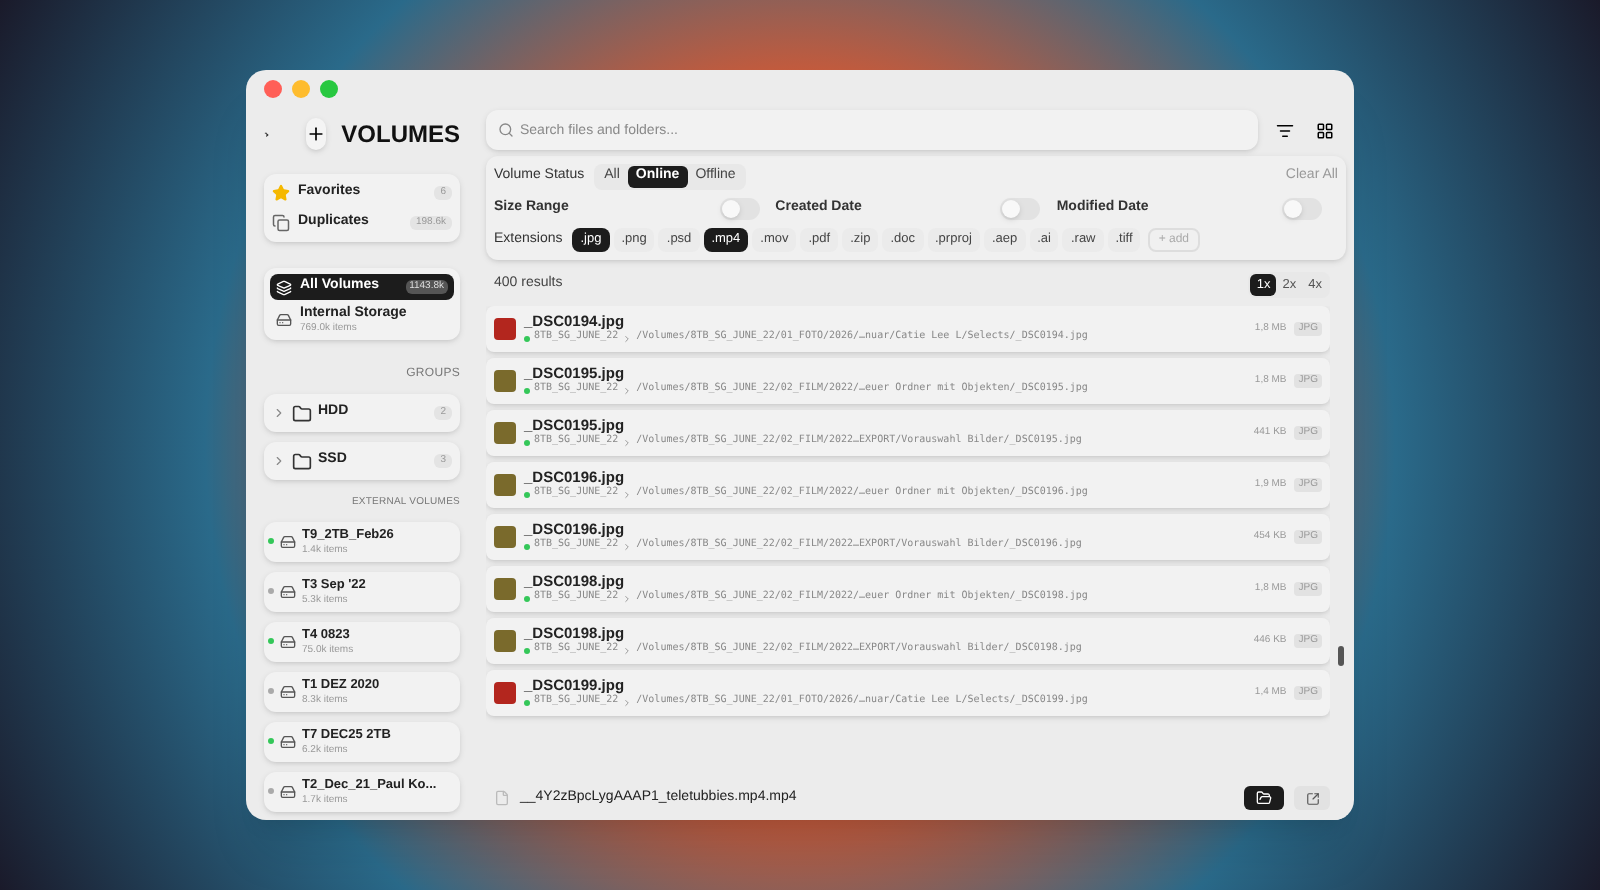 The height and width of the screenshot is (890, 1600). Describe the element at coordinates (400, 135) in the screenshot. I see `app-title: VOLUMES` at that location.